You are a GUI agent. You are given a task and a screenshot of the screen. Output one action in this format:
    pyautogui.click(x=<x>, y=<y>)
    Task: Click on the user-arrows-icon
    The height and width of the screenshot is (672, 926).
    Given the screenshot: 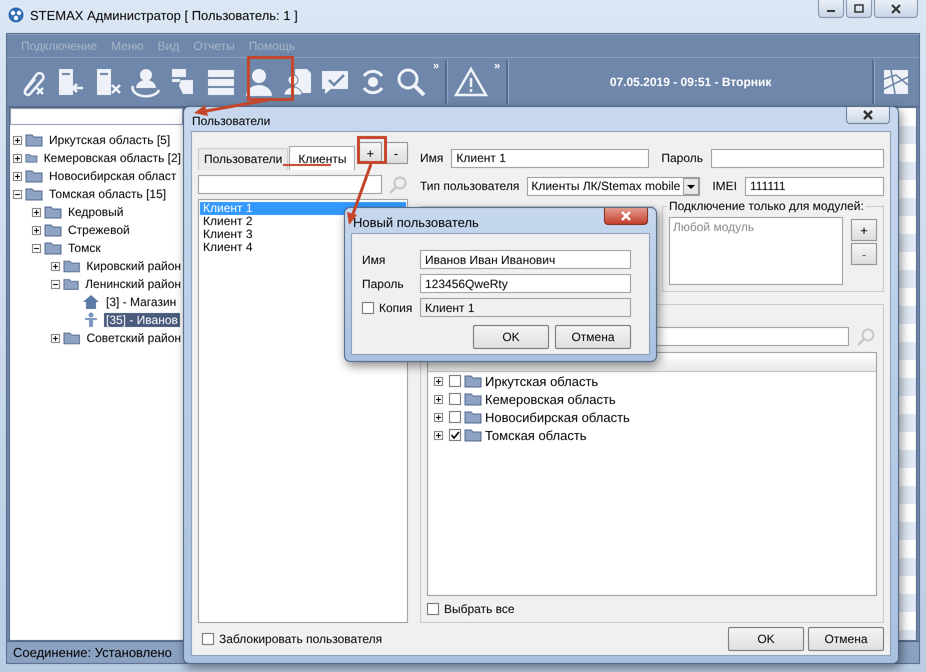 What is the action you would take?
    pyautogui.click(x=145, y=82)
    